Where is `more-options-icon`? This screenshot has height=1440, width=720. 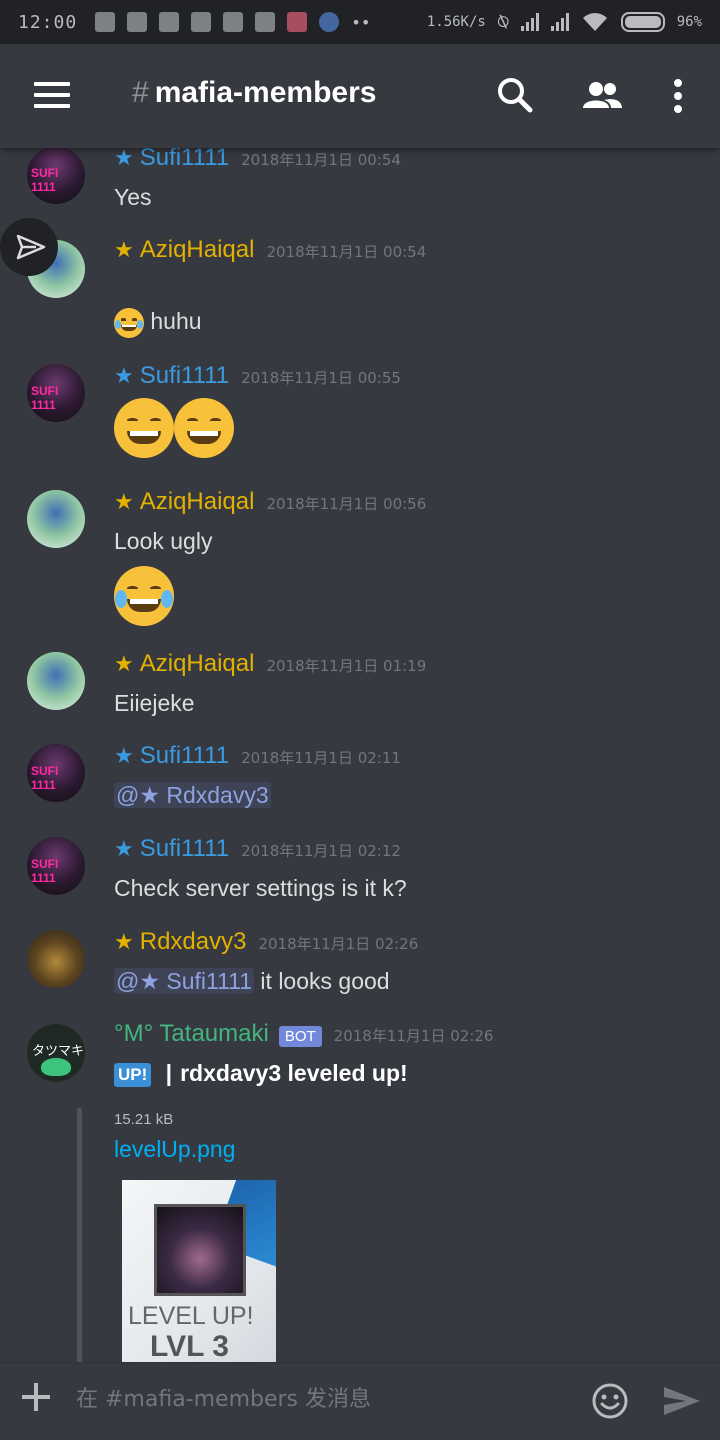 more-options-icon is located at coordinates (678, 96).